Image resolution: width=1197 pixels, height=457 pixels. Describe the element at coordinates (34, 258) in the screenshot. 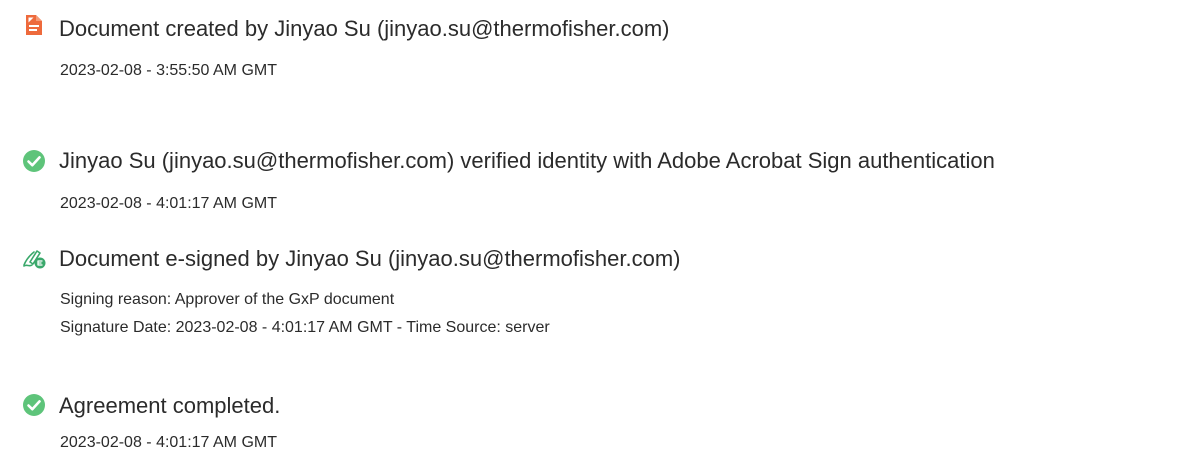

I see `e-signed-pen-icon` at that location.